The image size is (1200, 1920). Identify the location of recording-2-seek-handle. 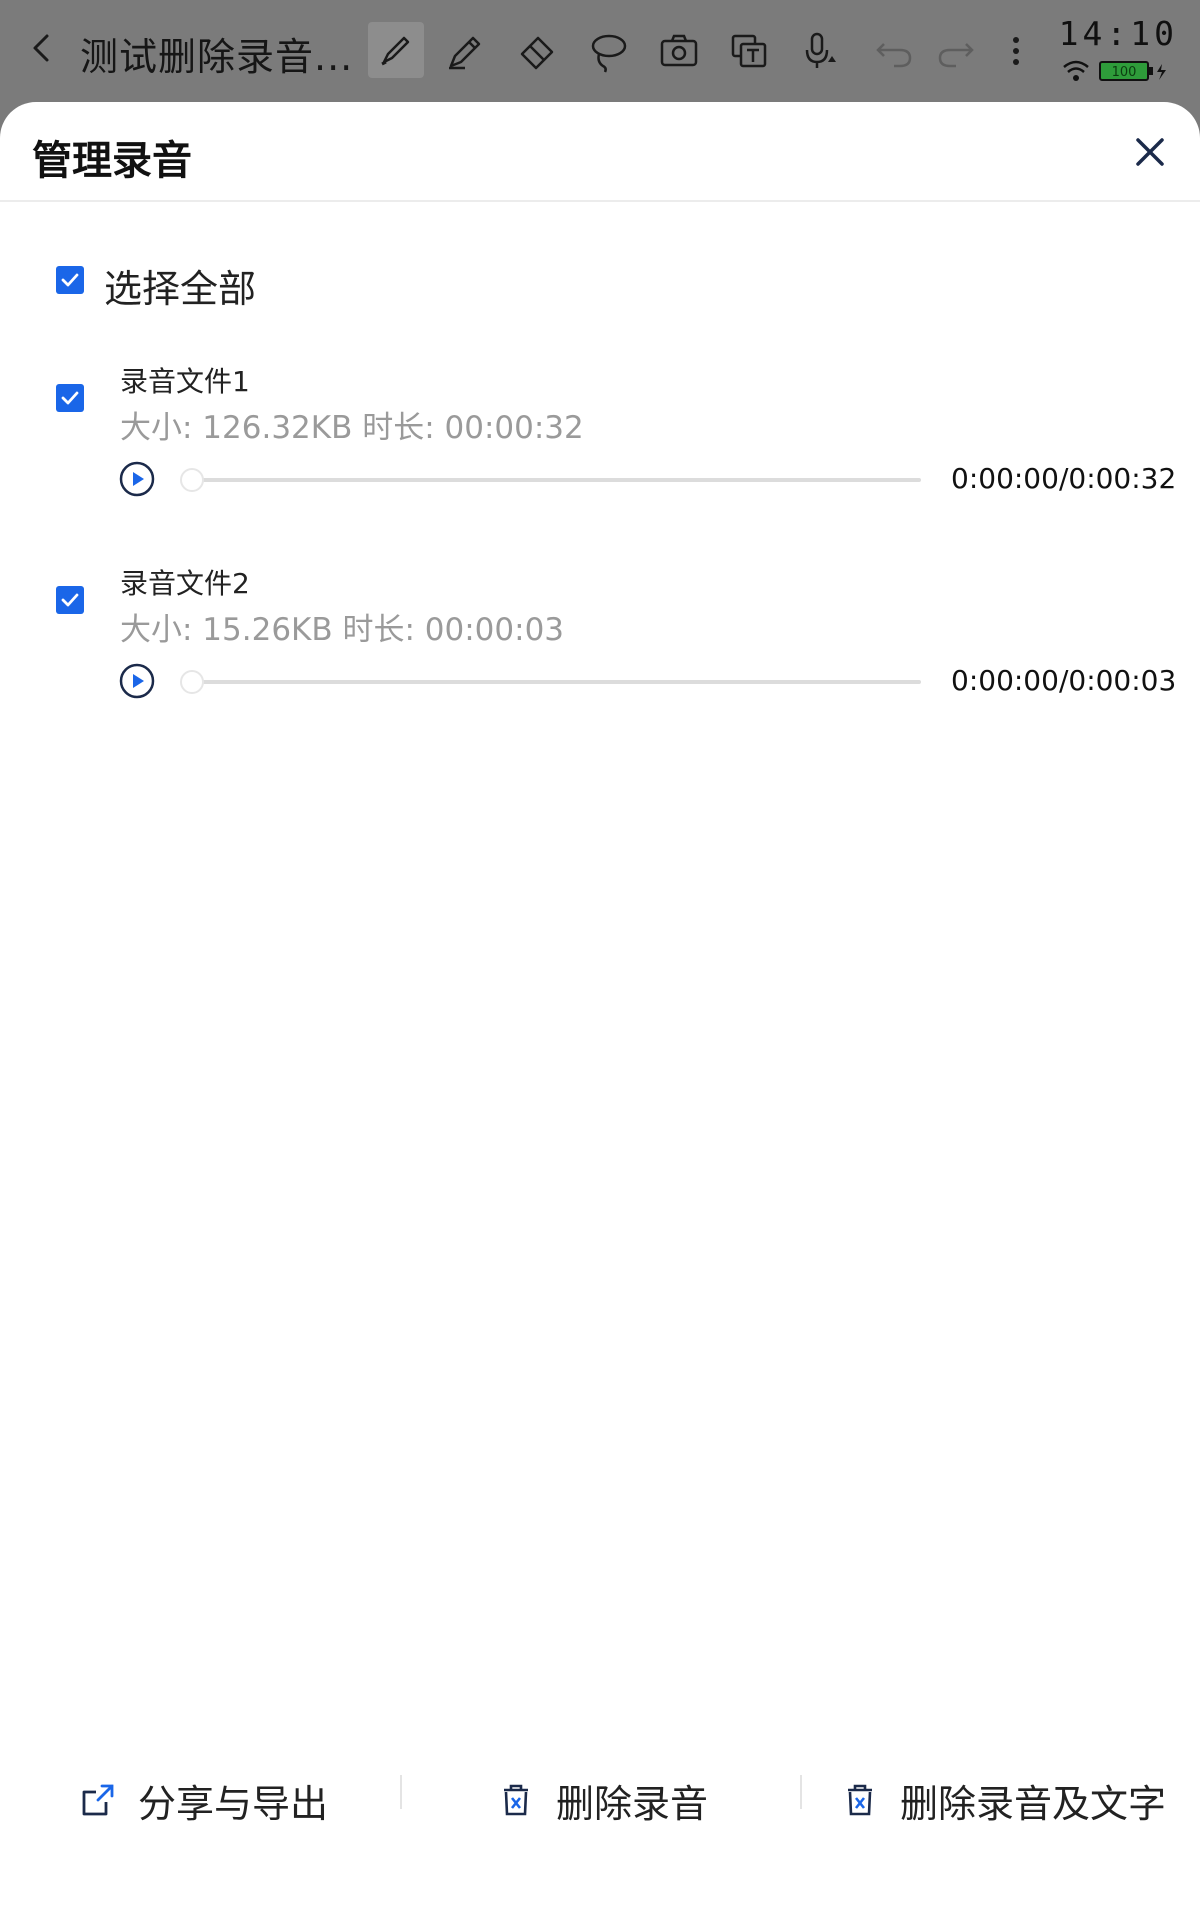
(192, 682).